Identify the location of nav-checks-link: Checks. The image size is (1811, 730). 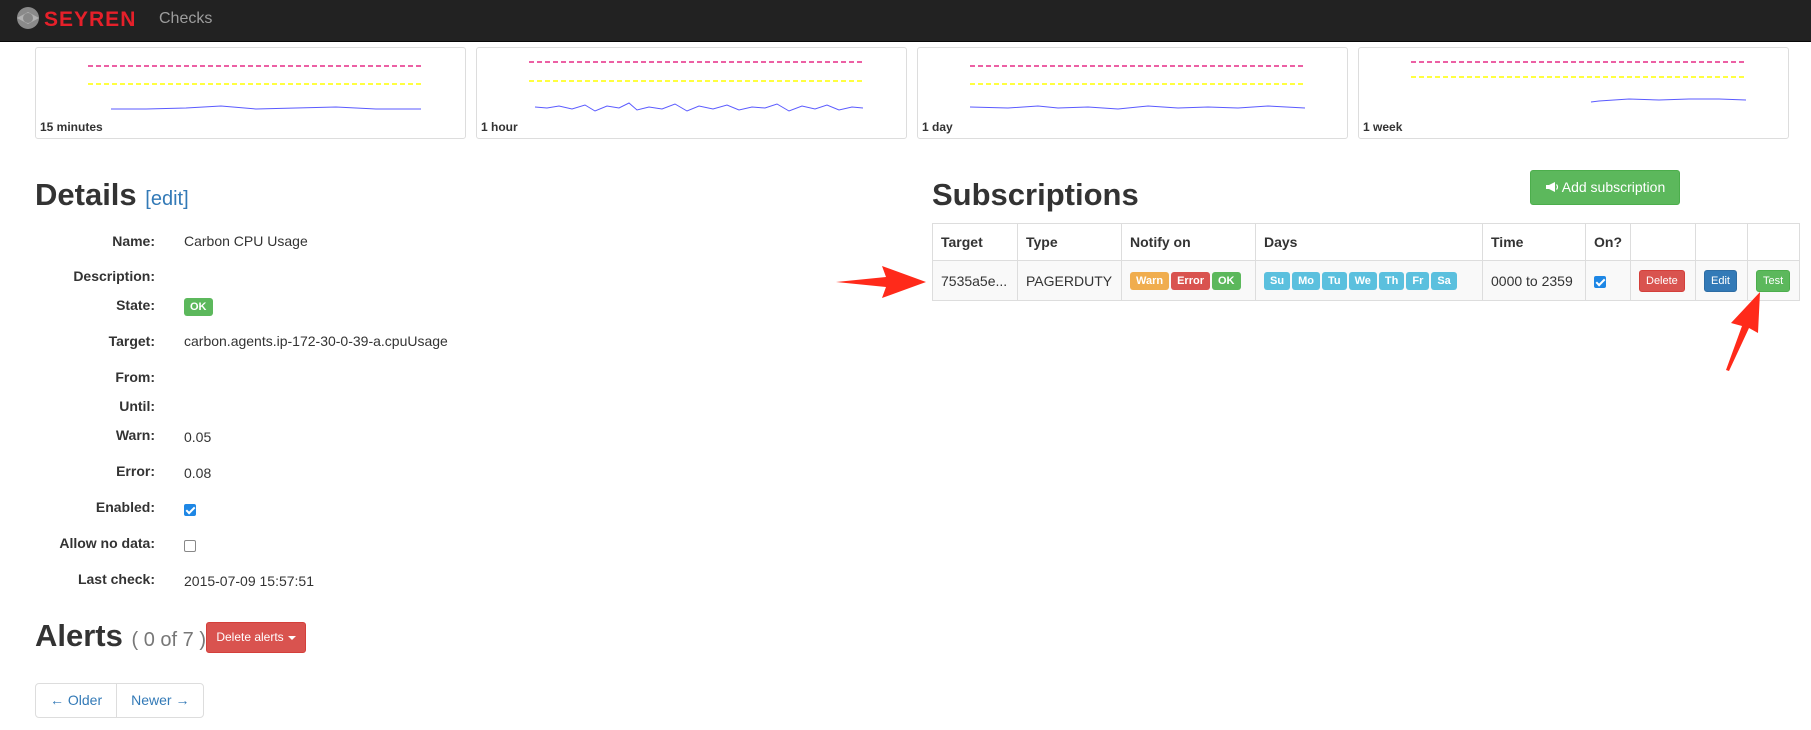
(185, 19).